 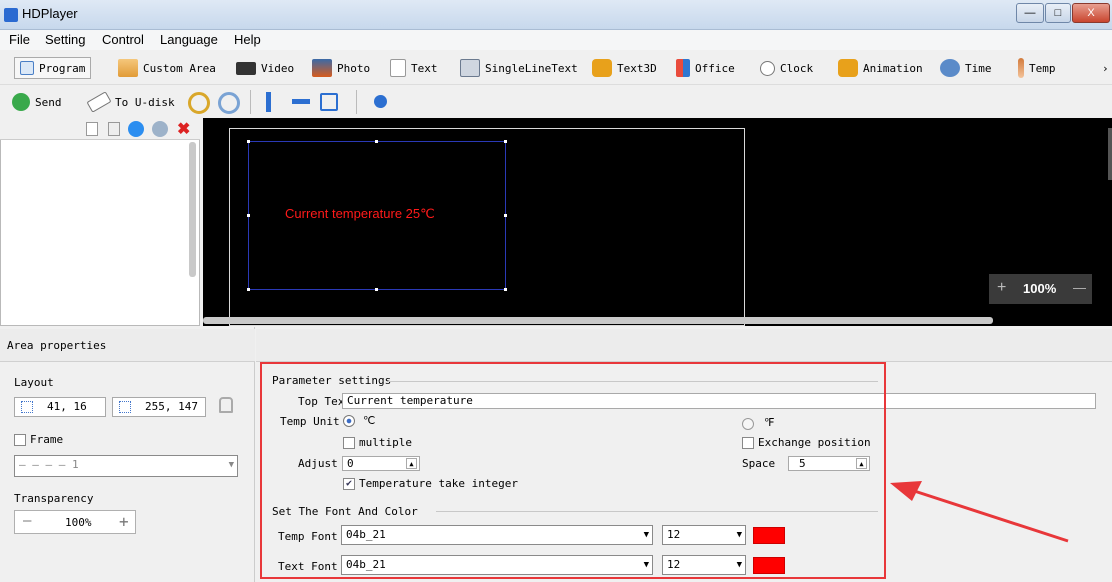 I want to click on custom-area-label: Custom Area, so click(x=179, y=68).